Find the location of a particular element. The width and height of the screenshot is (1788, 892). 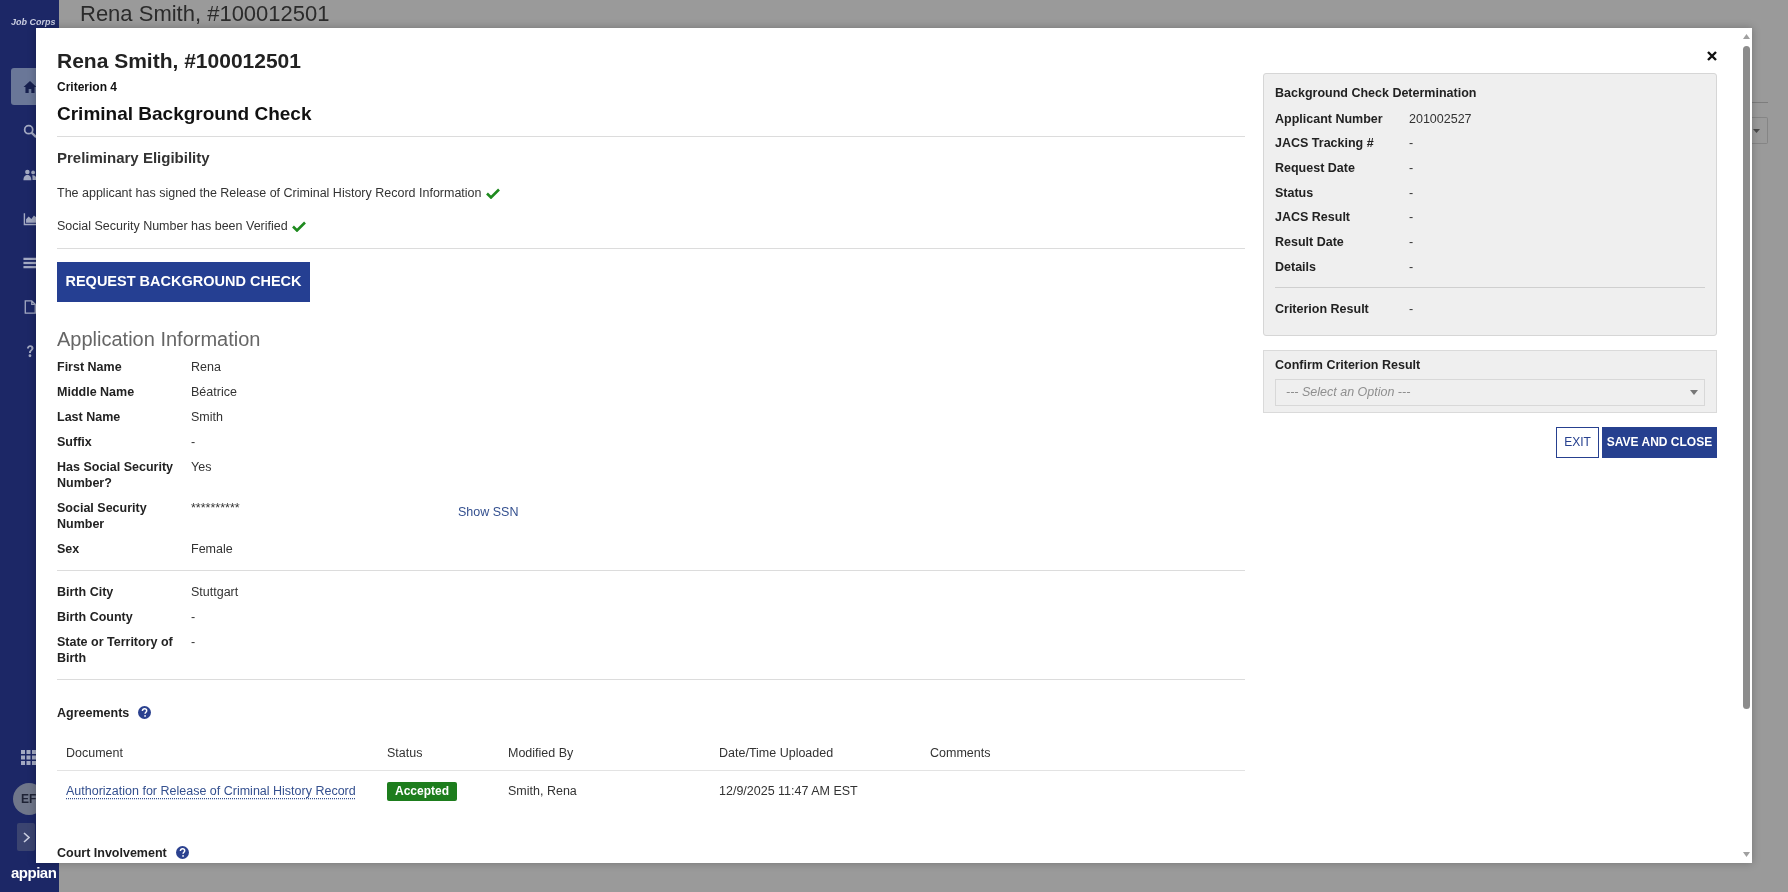

field-label: Birth County is located at coordinates (95, 616).